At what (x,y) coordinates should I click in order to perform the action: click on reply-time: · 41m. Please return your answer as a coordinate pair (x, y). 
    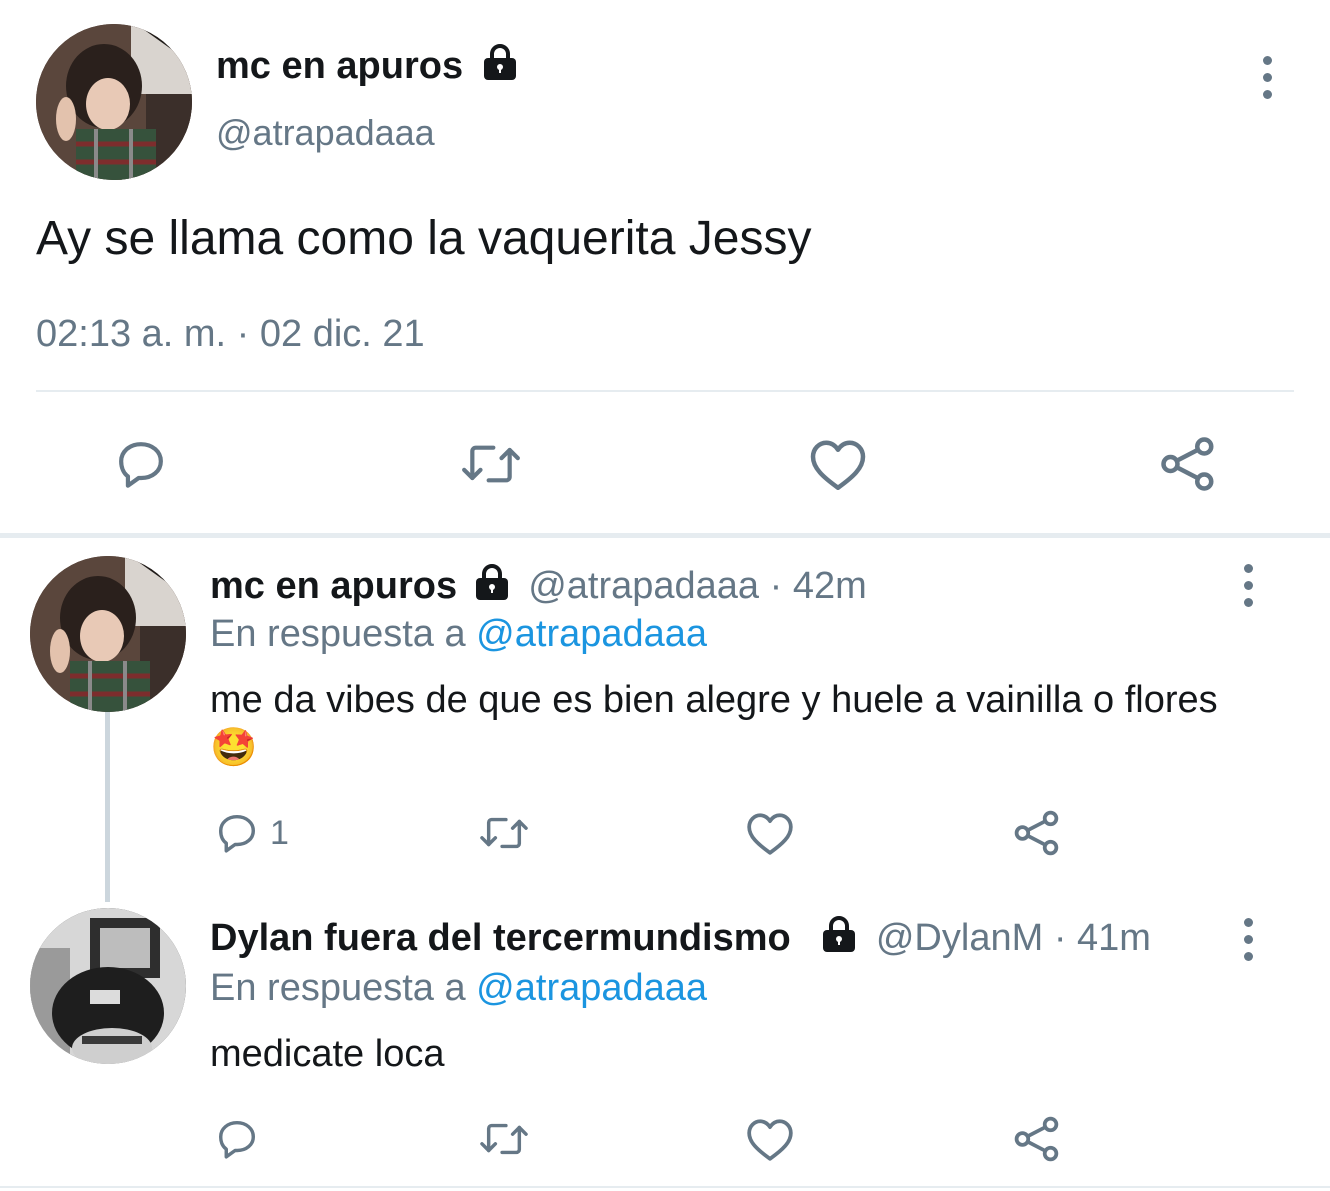
    Looking at the image, I should click on (1102, 938).